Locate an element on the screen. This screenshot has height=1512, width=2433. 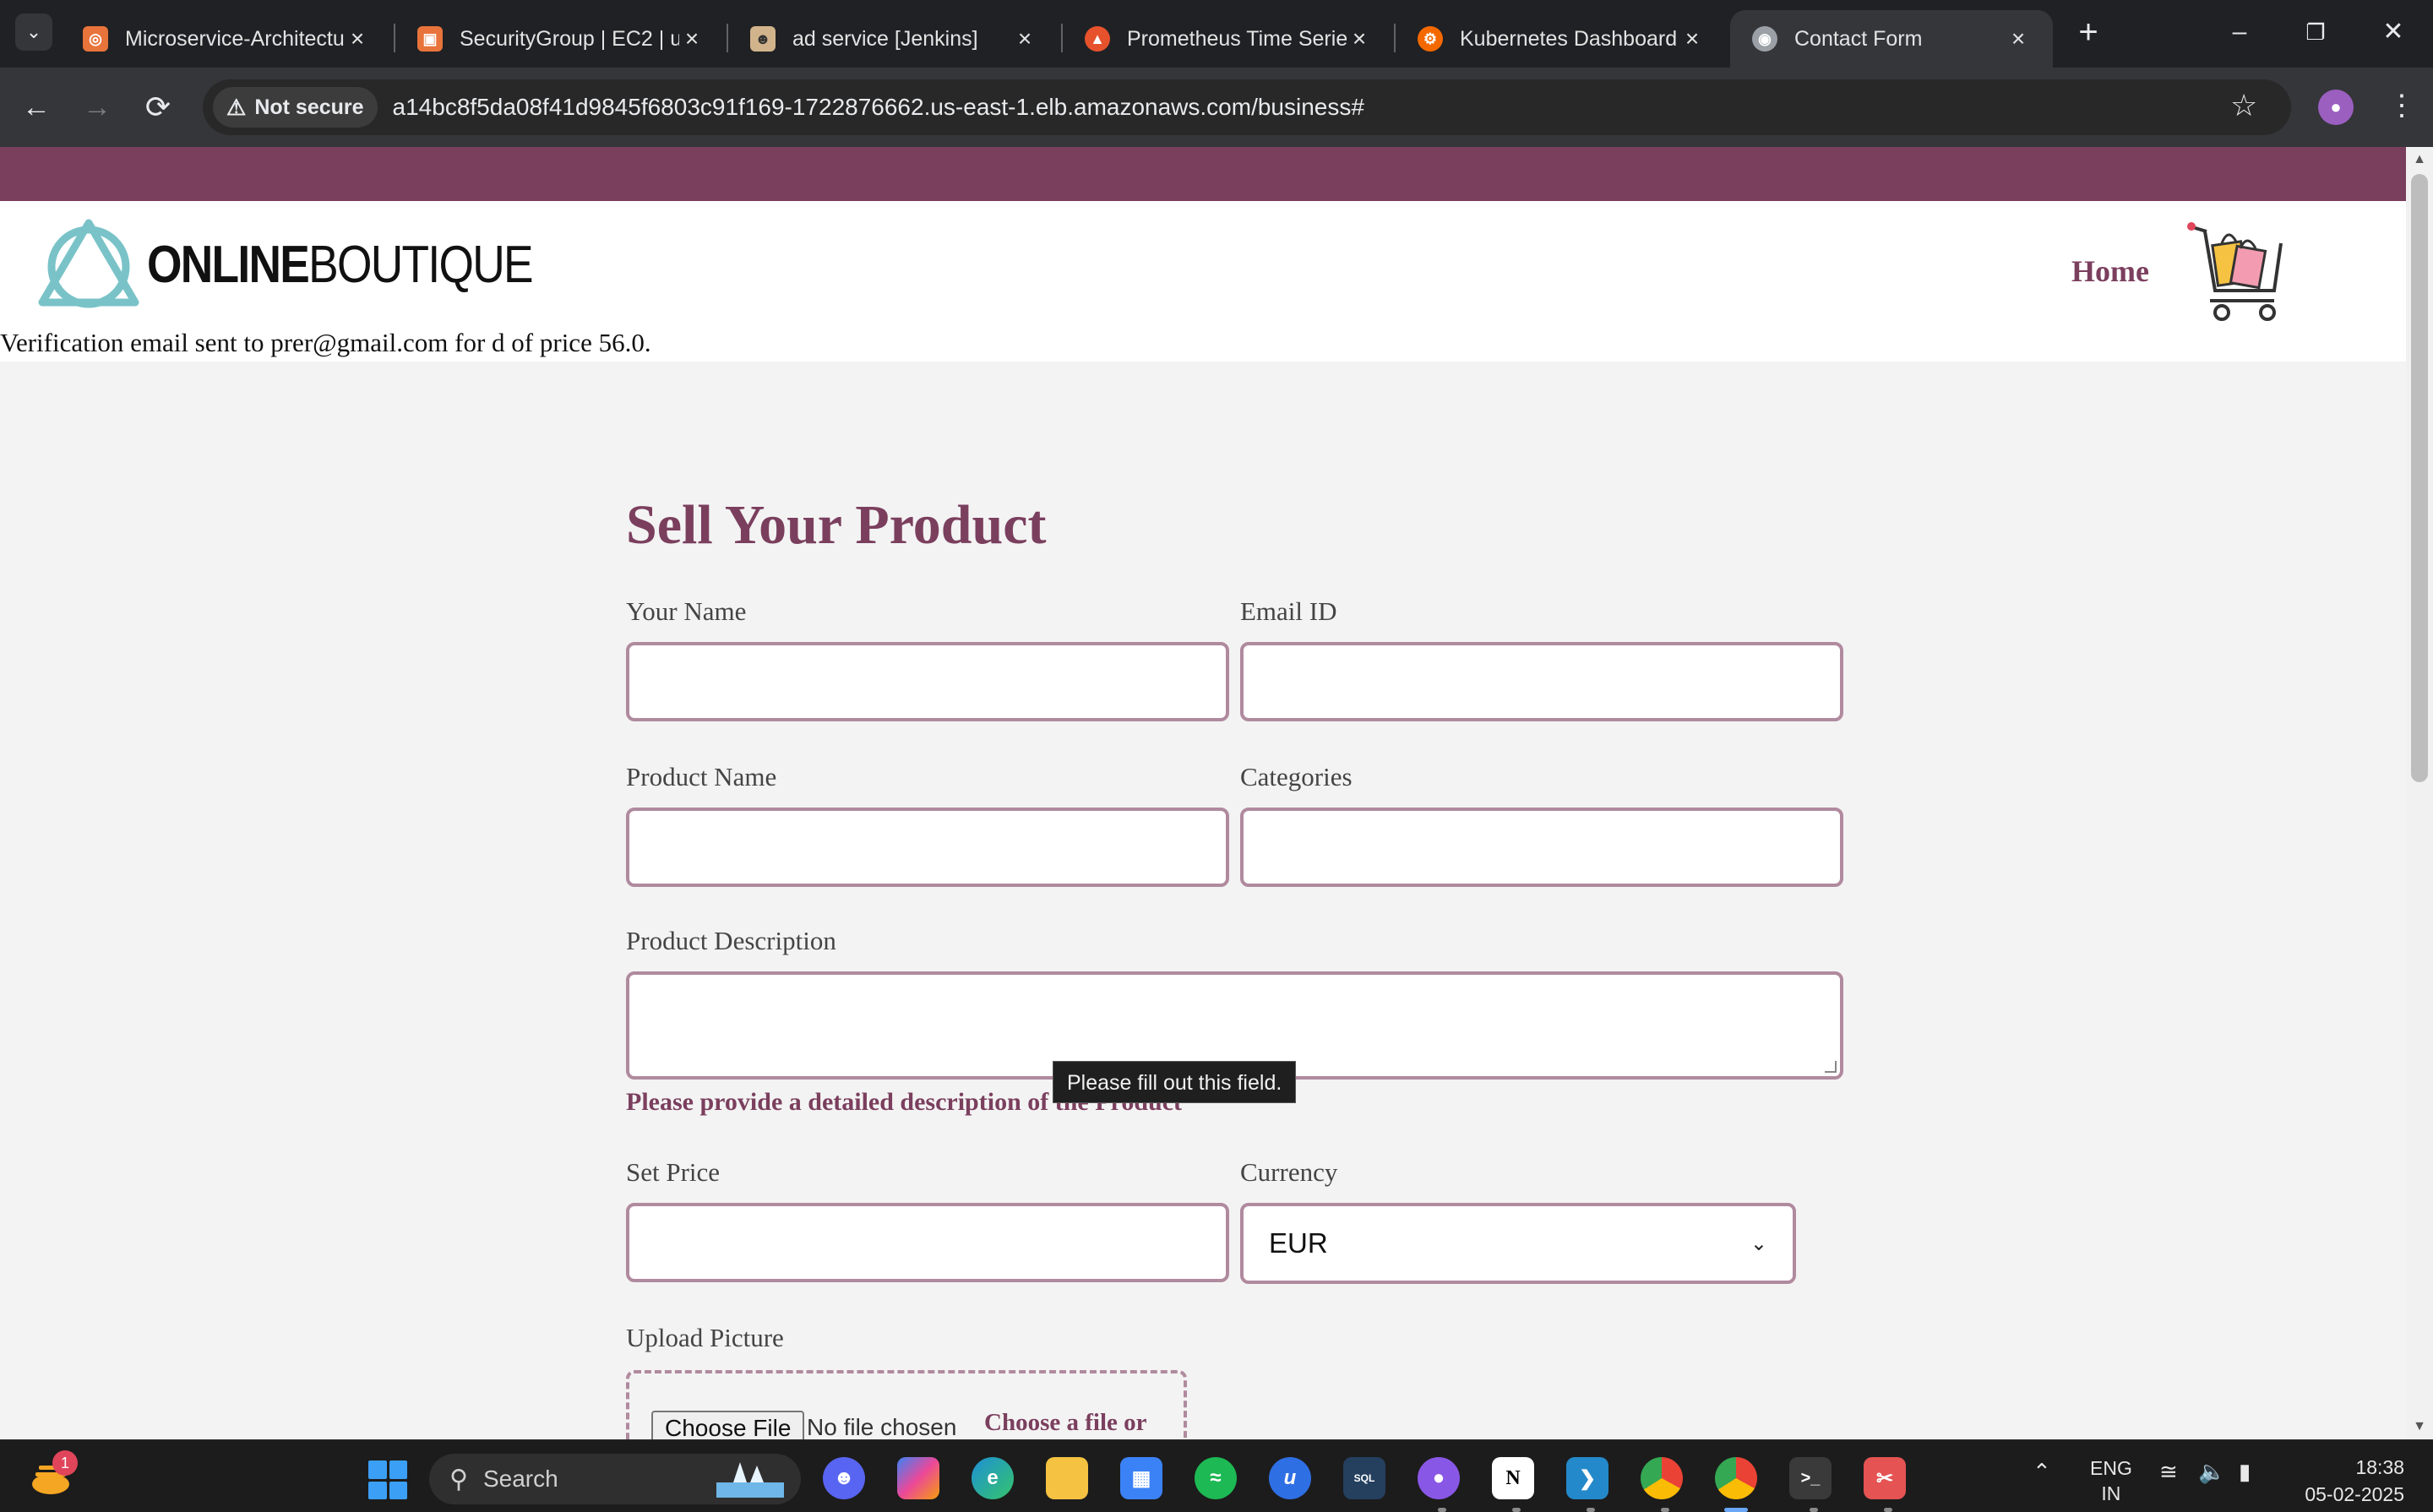
more-menu-icon: ⋮ is located at coordinates (2402, 106).